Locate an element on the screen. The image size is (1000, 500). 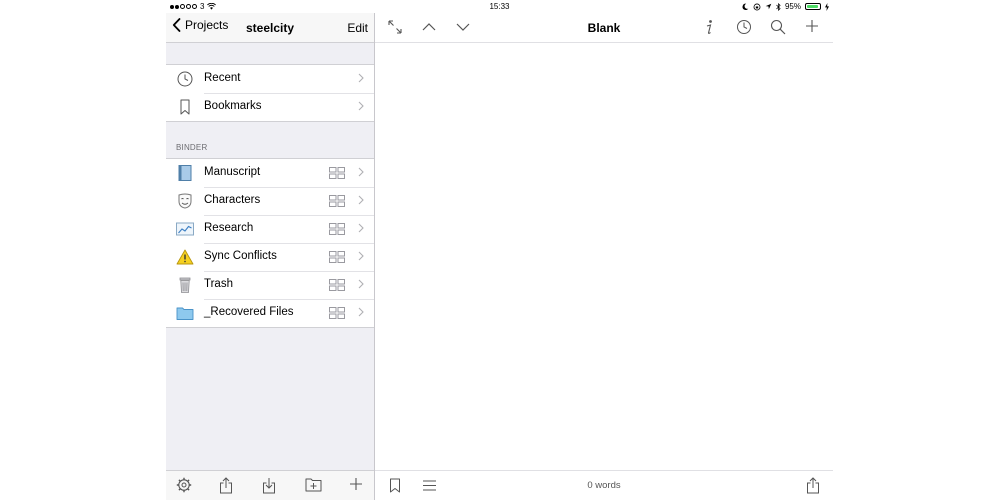
rotation-lock-icon is located at coordinates (757, 6).